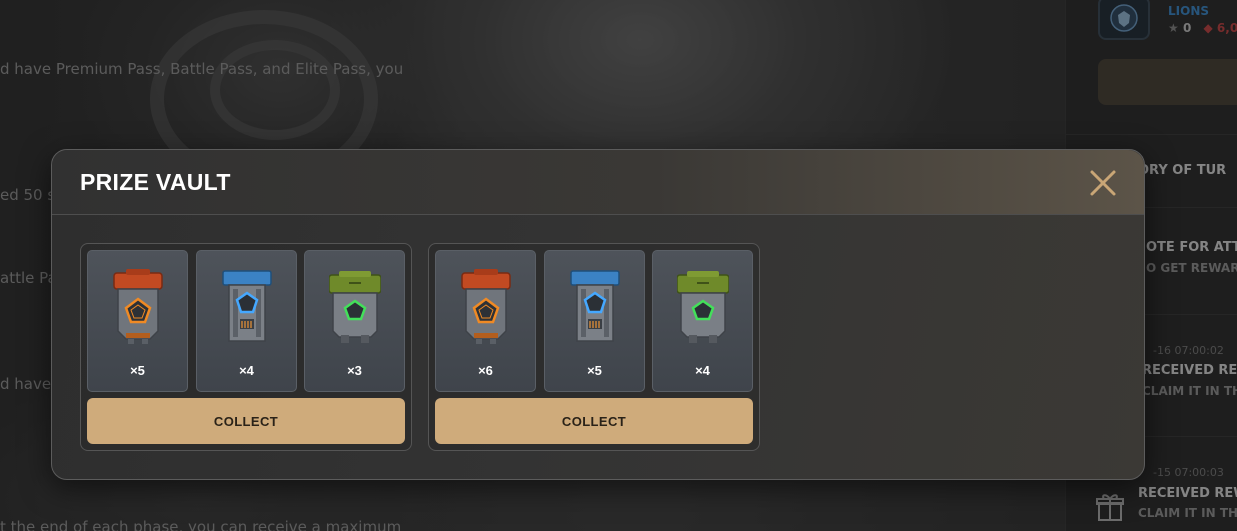 The height and width of the screenshot is (531, 1237). I want to click on close-icon, so click(1103, 183).